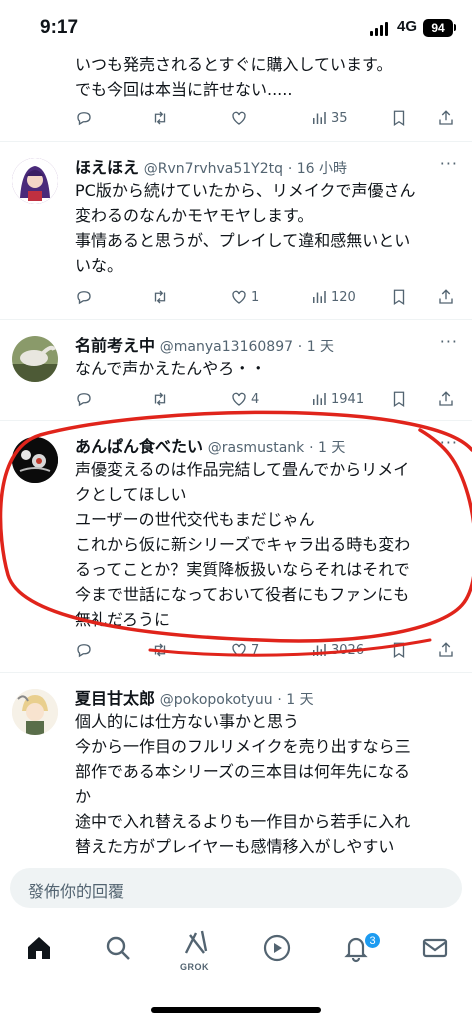 The width and height of the screenshot is (472, 1024). Describe the element at coordinates (348, 399) in the screenshot. I see `views-count: 1941` at that location.